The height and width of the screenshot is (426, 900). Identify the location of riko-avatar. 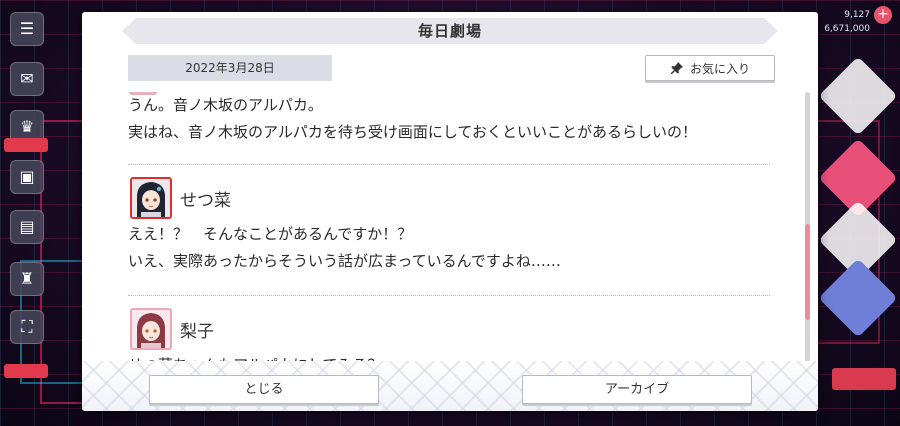
(151, 329).